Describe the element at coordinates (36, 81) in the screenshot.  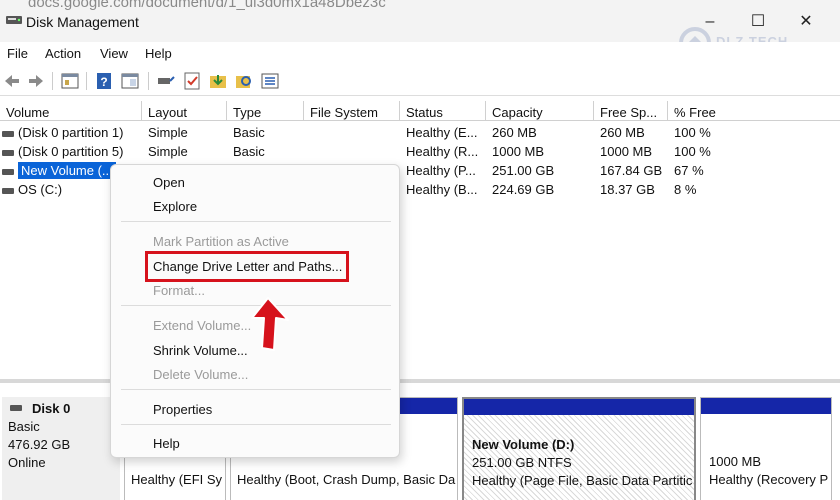
I see `forward-arrow-icon` at that location.